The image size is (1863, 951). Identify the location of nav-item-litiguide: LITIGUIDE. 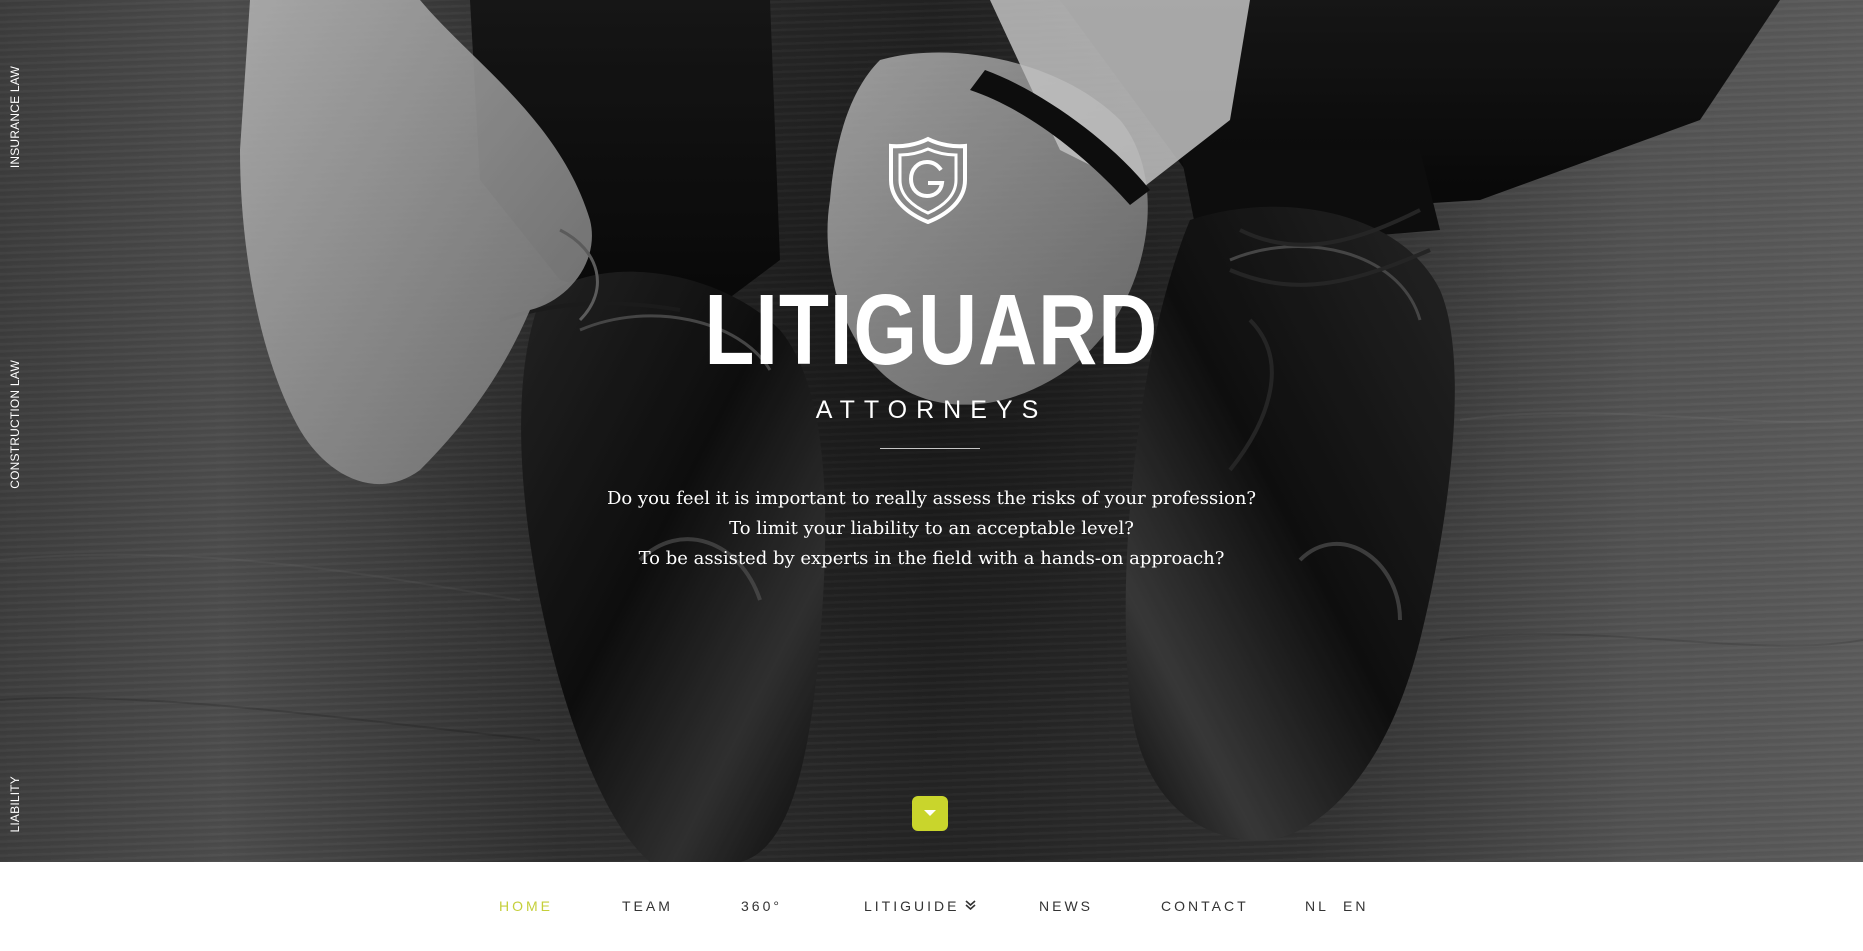
(920, 906).